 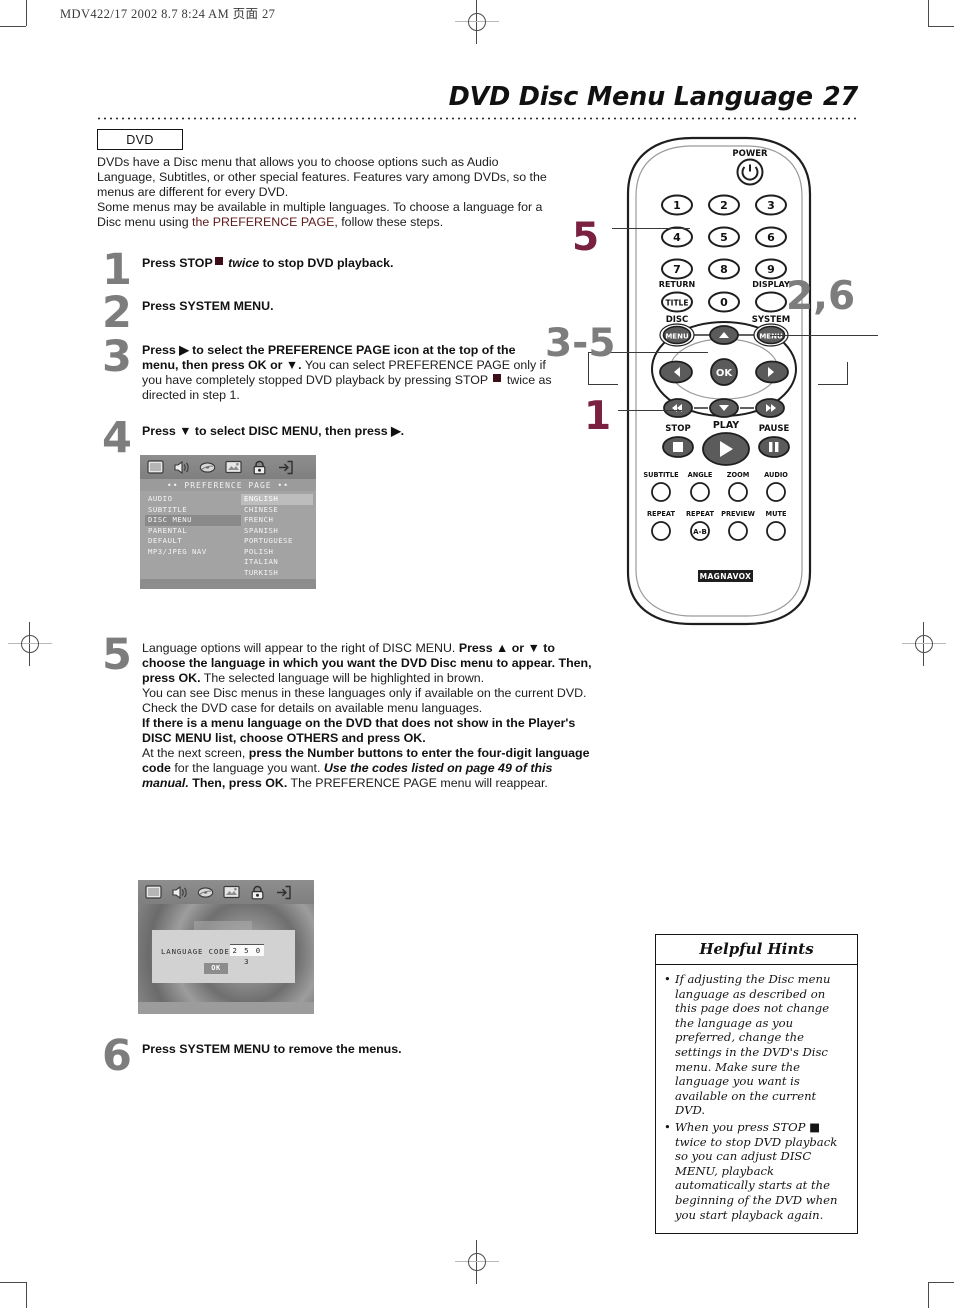 What do you see at coordinates (776, 514) in the screenshot?
I see `svg-text: MUTE` at bounding box center [776, 514].